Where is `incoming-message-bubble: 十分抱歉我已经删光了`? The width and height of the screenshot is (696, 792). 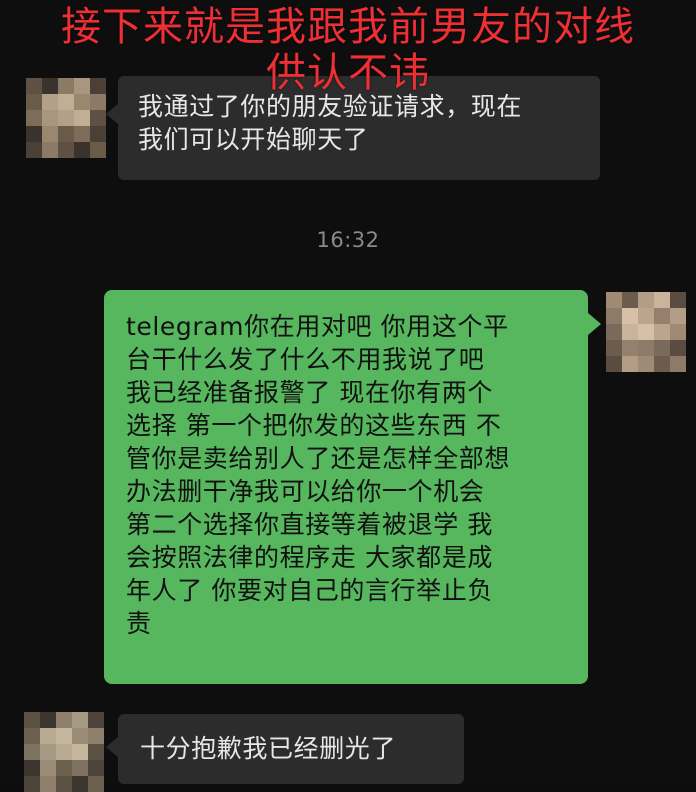 incoming-message-bubble: 十分抱歉我已经删光了 is located at coordinates (291, 749).